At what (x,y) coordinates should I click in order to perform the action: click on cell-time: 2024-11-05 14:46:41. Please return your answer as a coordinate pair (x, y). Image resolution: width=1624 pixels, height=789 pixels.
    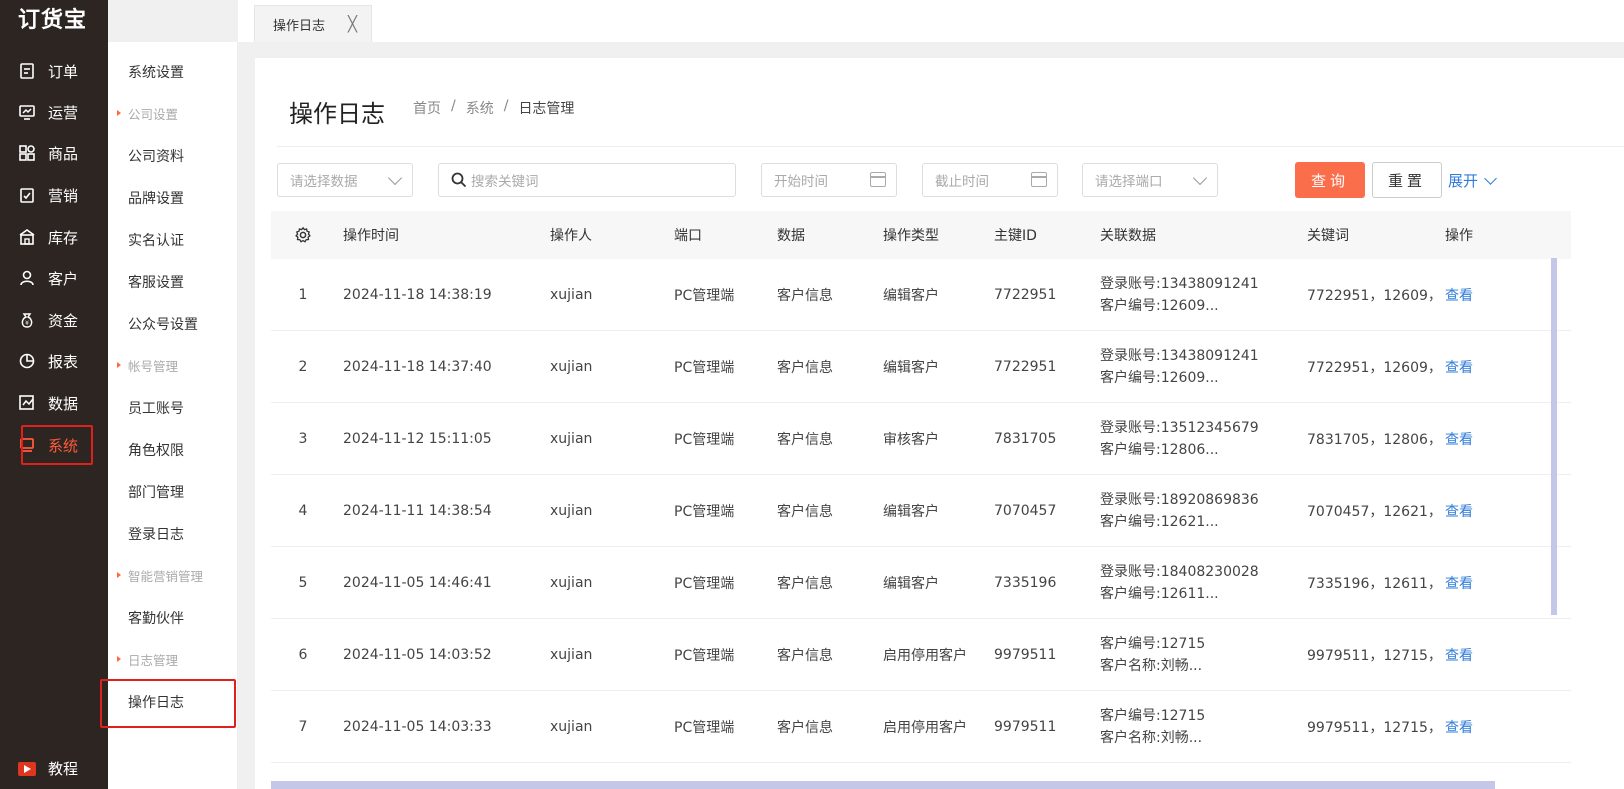
    Looking at the image, I should click on (417, 582).